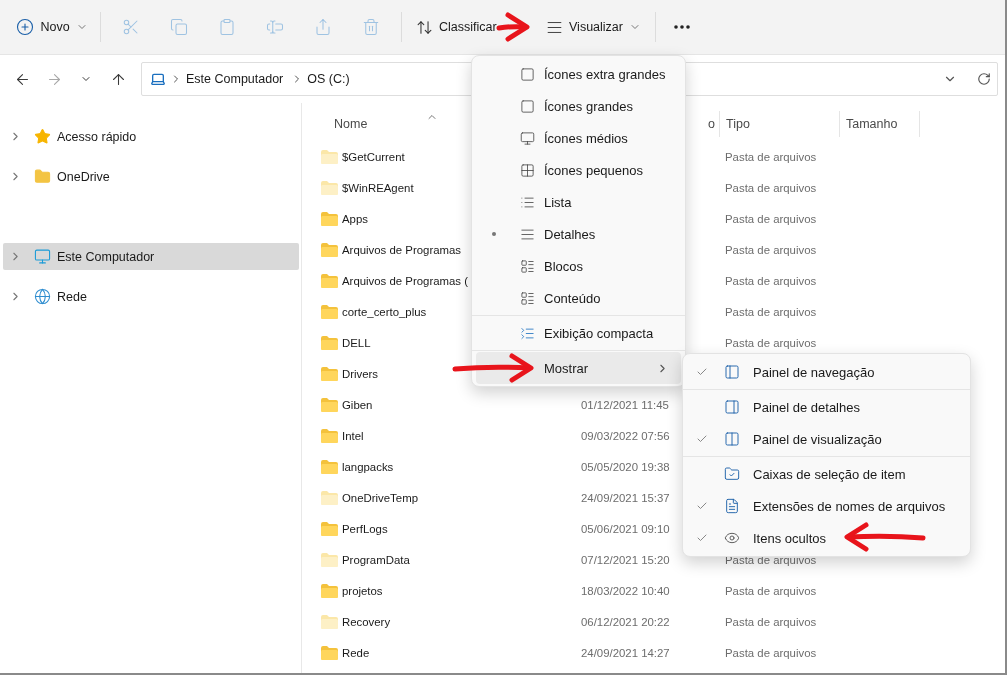 The width and height of the screenshot is (1007, 675). Describe the element at coordinates (356, 342) in the screenshot. I see `file-name: DELL` at that location.